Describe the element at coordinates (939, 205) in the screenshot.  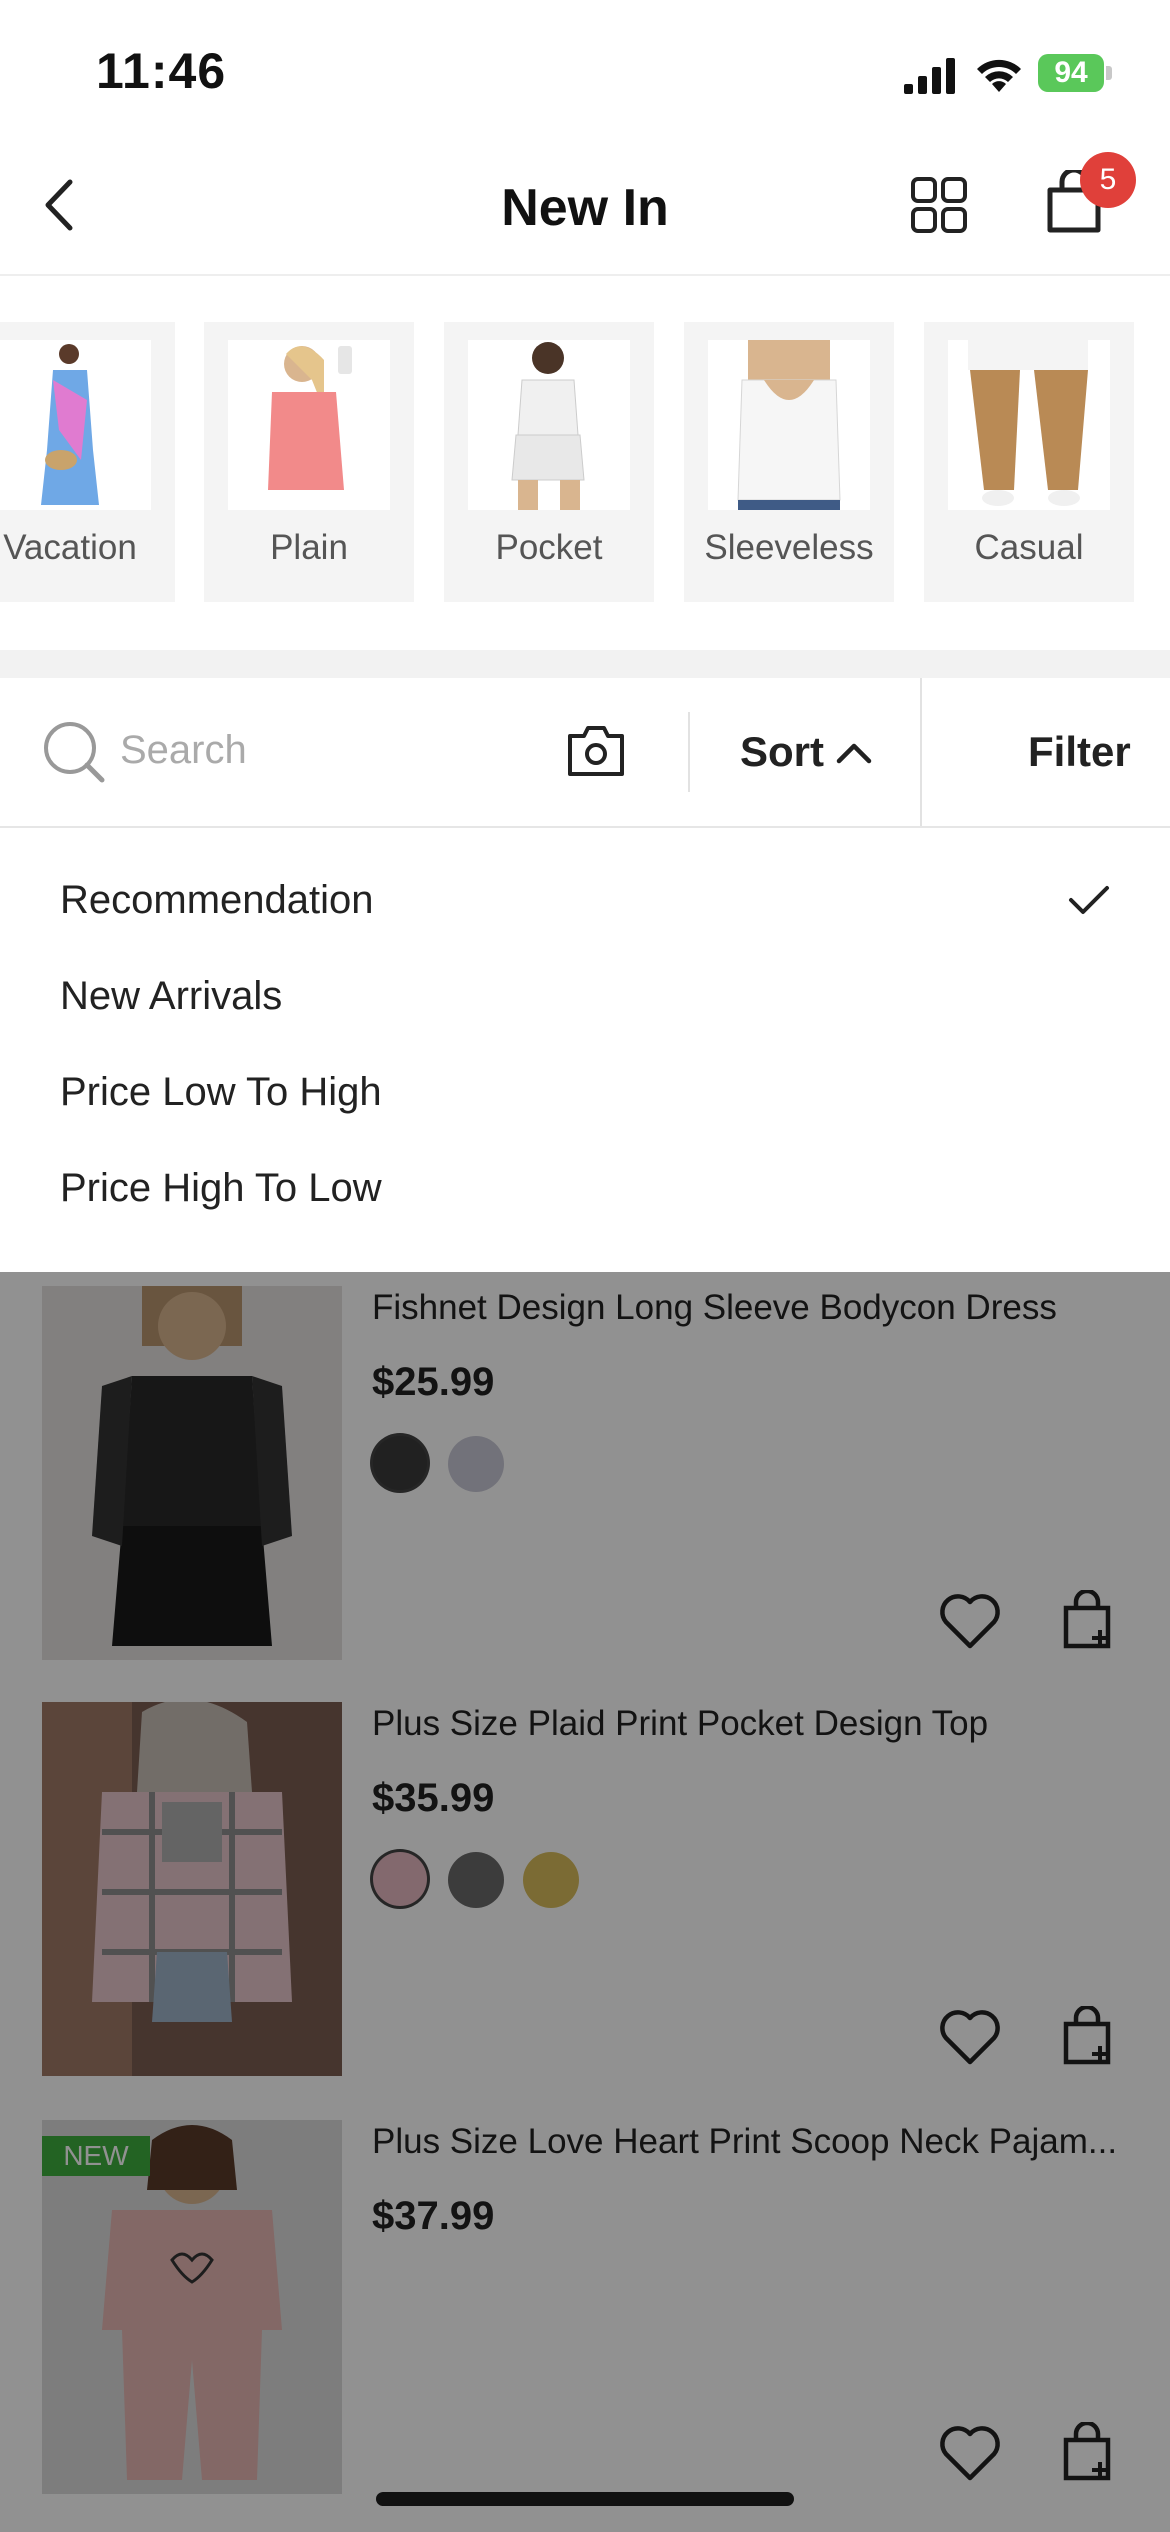
I see `grid-view-icon` at that location.